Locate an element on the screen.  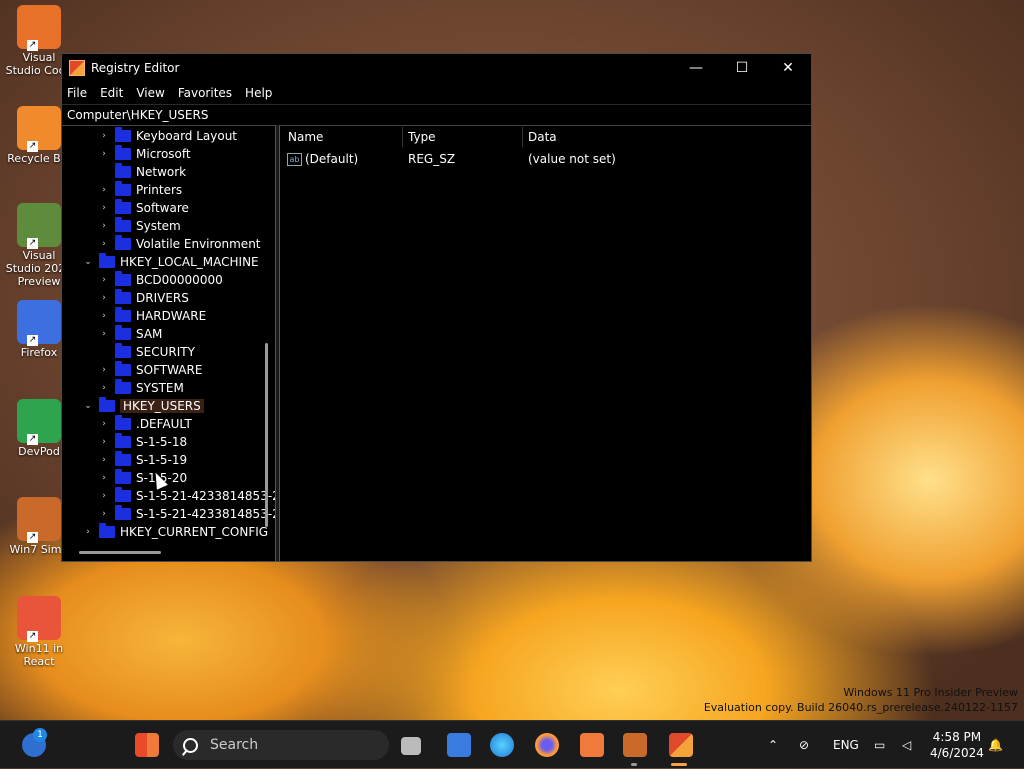
tree-node: › Software is located at coordinates (144, 208).